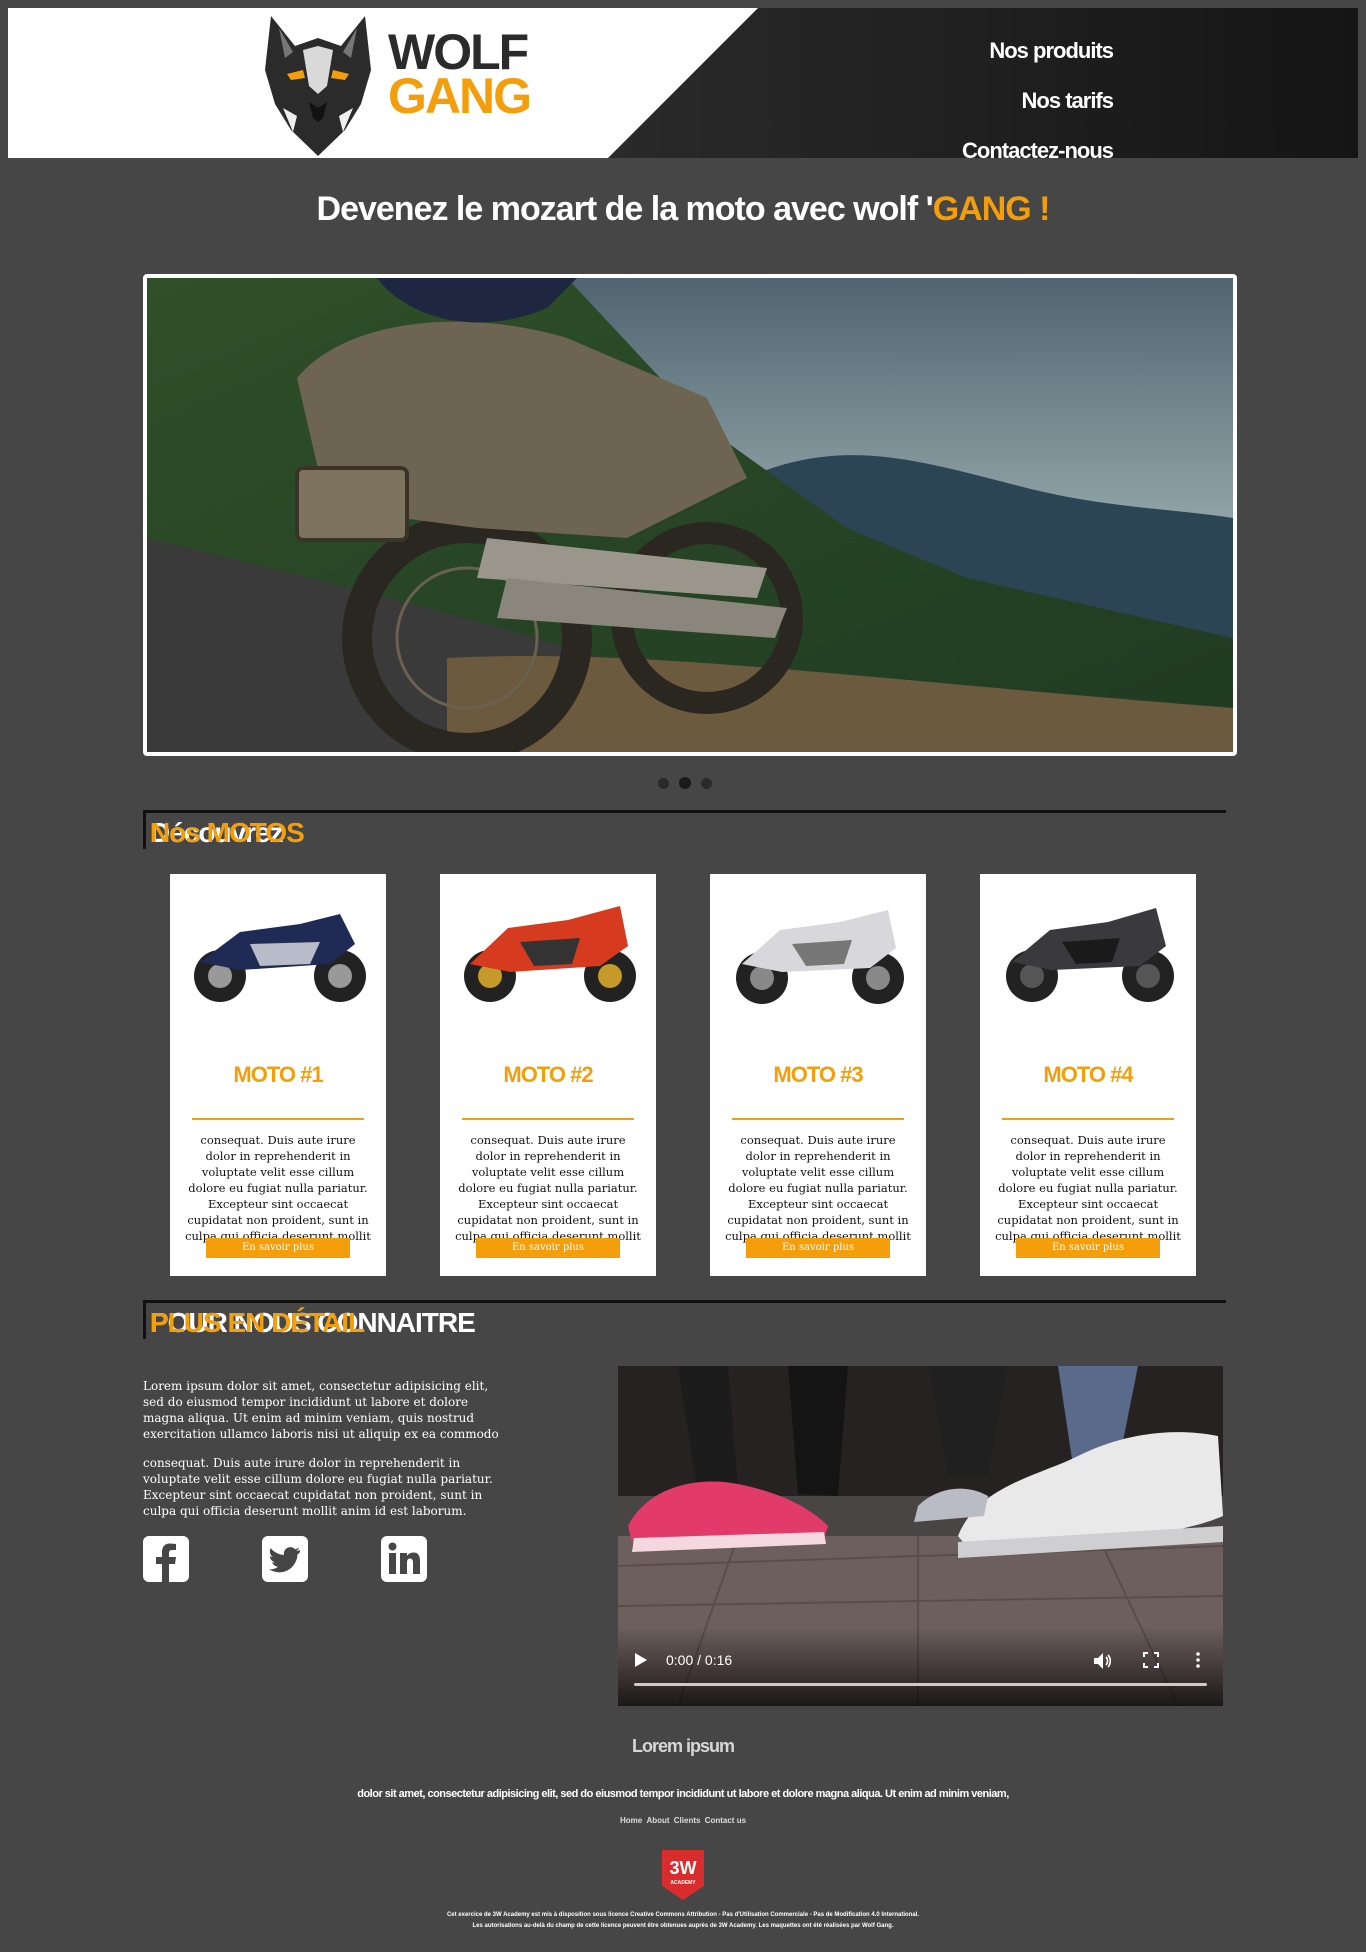  I want to click on moto-1-more-button: En savoir plus, so click(278, 1248).